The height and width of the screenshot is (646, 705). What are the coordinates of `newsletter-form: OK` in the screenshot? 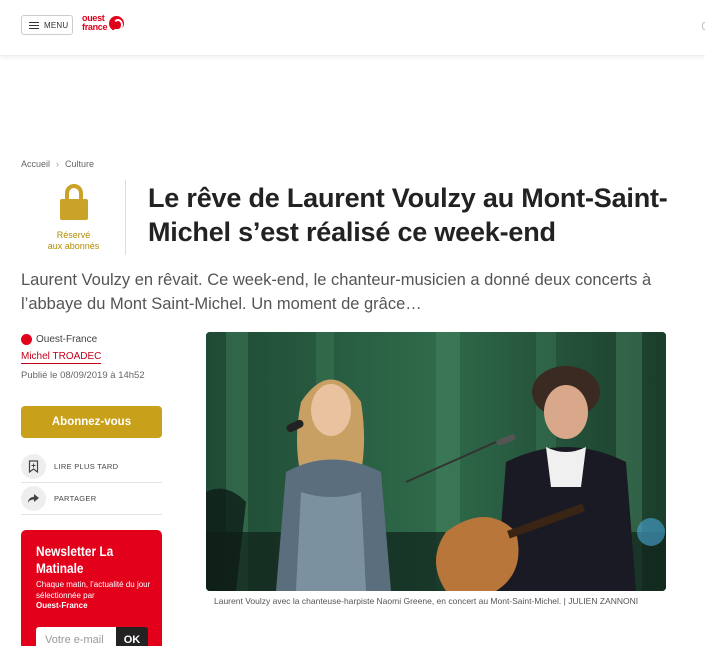 It's located at (92, 636).